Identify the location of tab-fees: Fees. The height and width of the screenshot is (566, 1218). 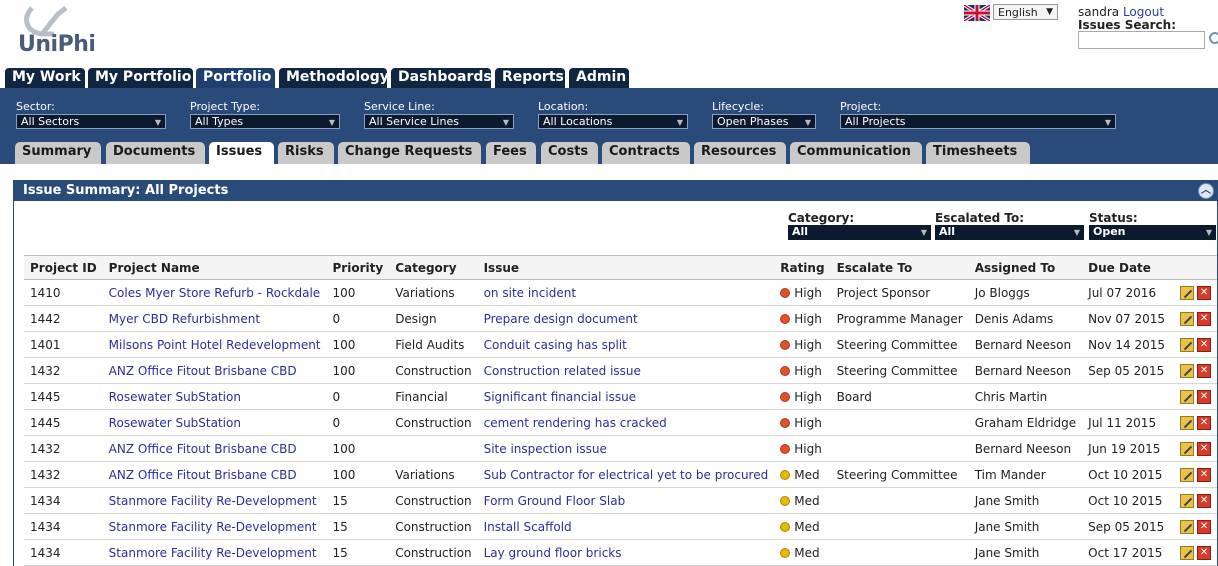
(511, 153).